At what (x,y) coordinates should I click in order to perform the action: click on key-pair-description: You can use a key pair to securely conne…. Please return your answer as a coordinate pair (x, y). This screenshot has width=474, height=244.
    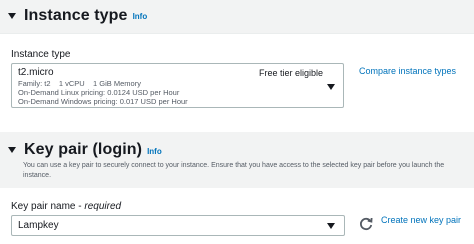
    Looking at the image, I should click on (234, 170).